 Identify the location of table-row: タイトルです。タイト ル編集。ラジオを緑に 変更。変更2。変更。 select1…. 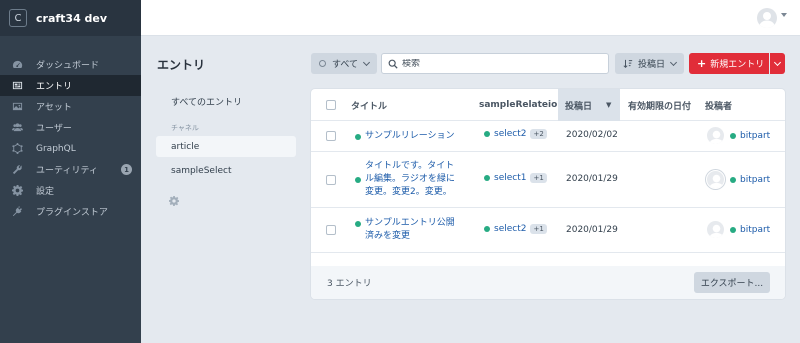
(548, 180).